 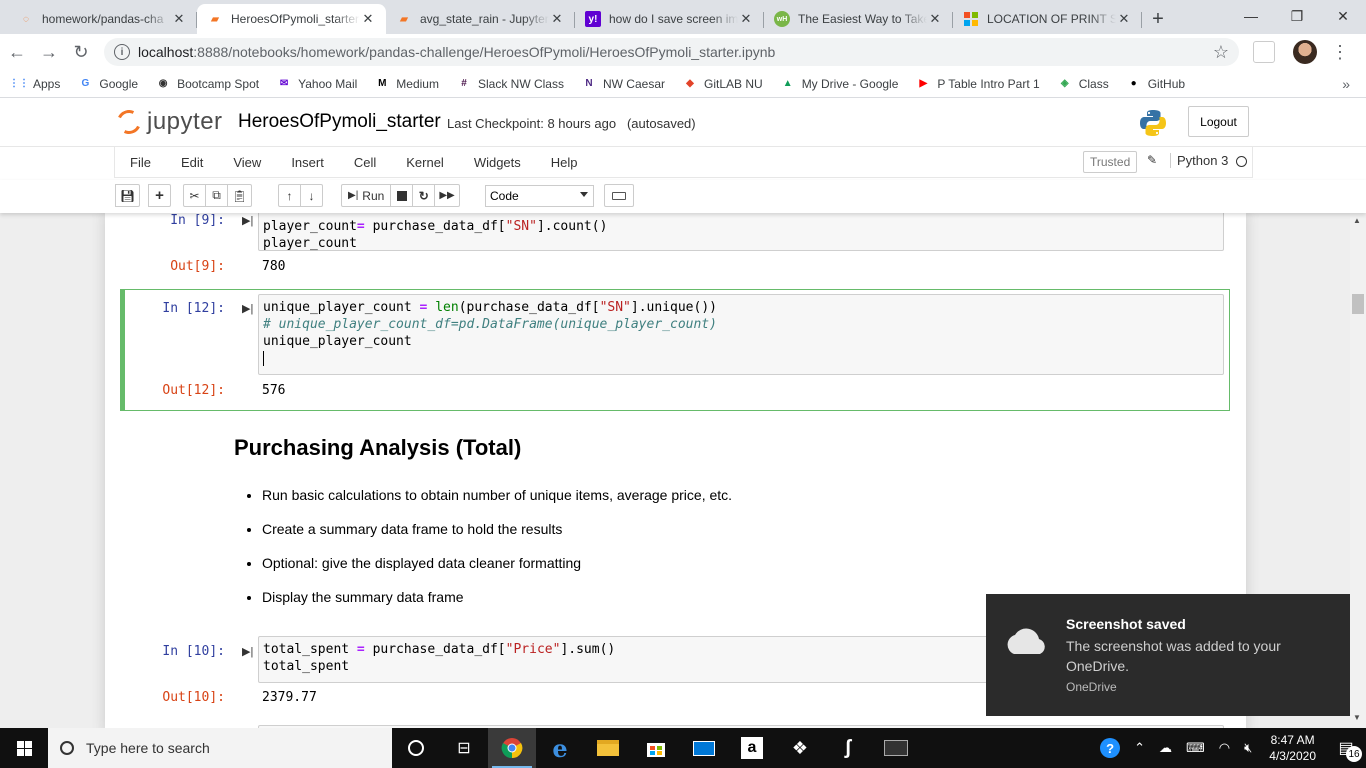 I want to click on cell-type-select: Code, so click(x=539, y=196).